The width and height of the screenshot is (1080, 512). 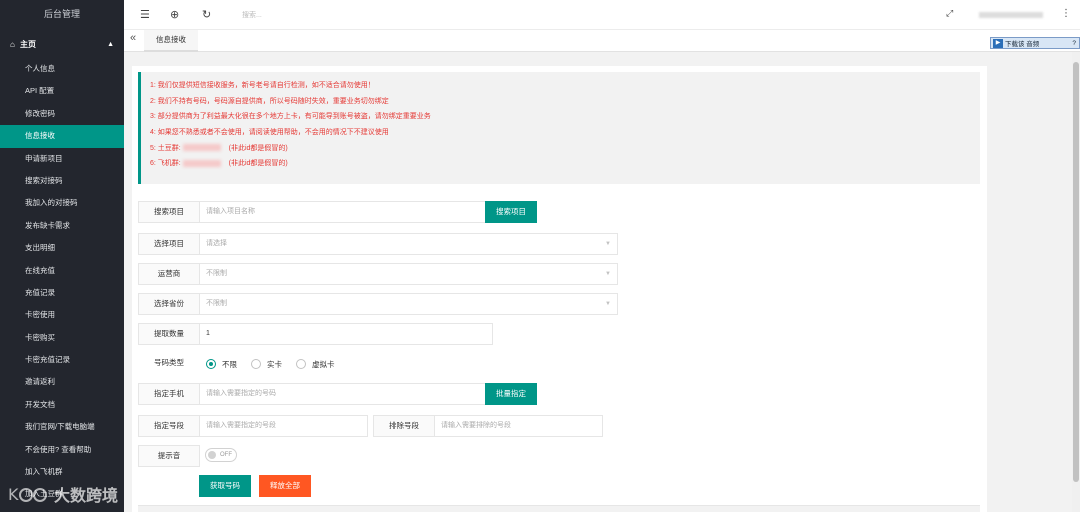 What do you see at coordinates (409, 244) in the screenshot?
I see `project-select: 请选择 ▼` at bounding box center [409, 244].